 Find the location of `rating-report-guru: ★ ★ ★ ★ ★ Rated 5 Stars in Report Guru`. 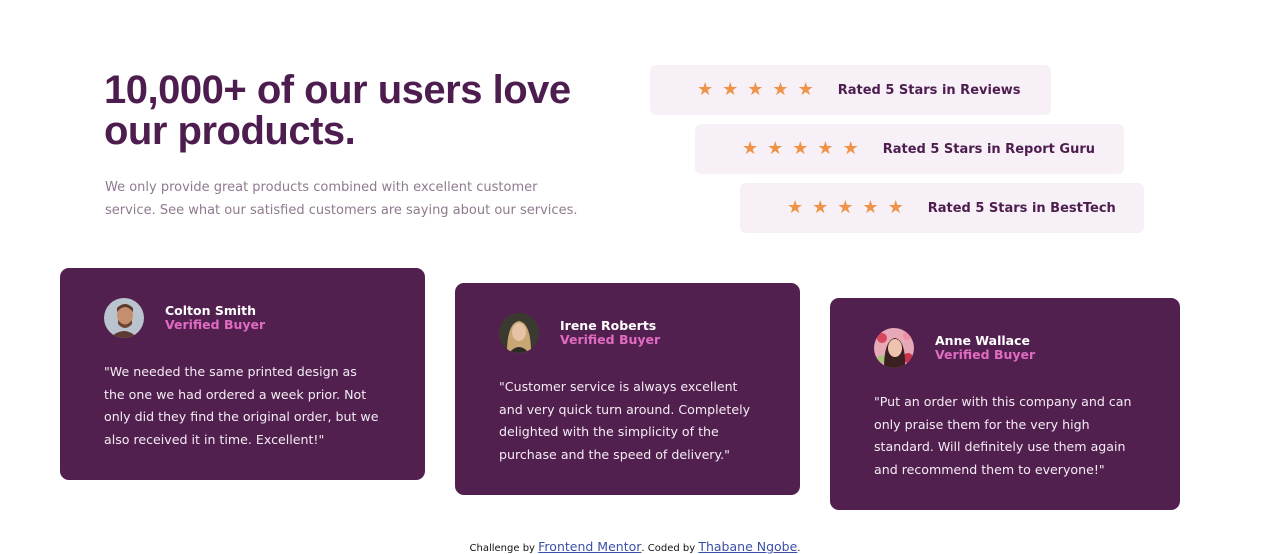

rating-report-guru: ★ ★ ★ ★ ★ Rated 5 Stars in Report Guru is located at coordinates (909, 149).